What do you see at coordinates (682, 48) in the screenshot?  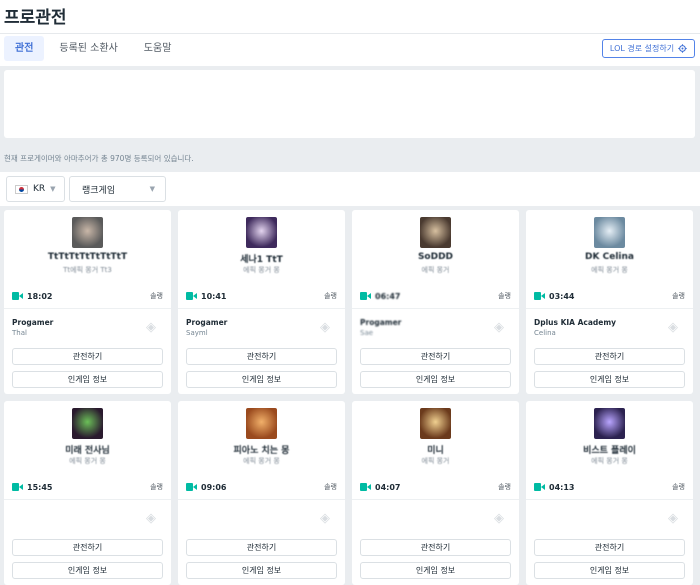 I see `gear-icon` at bounding box center [682, 48].